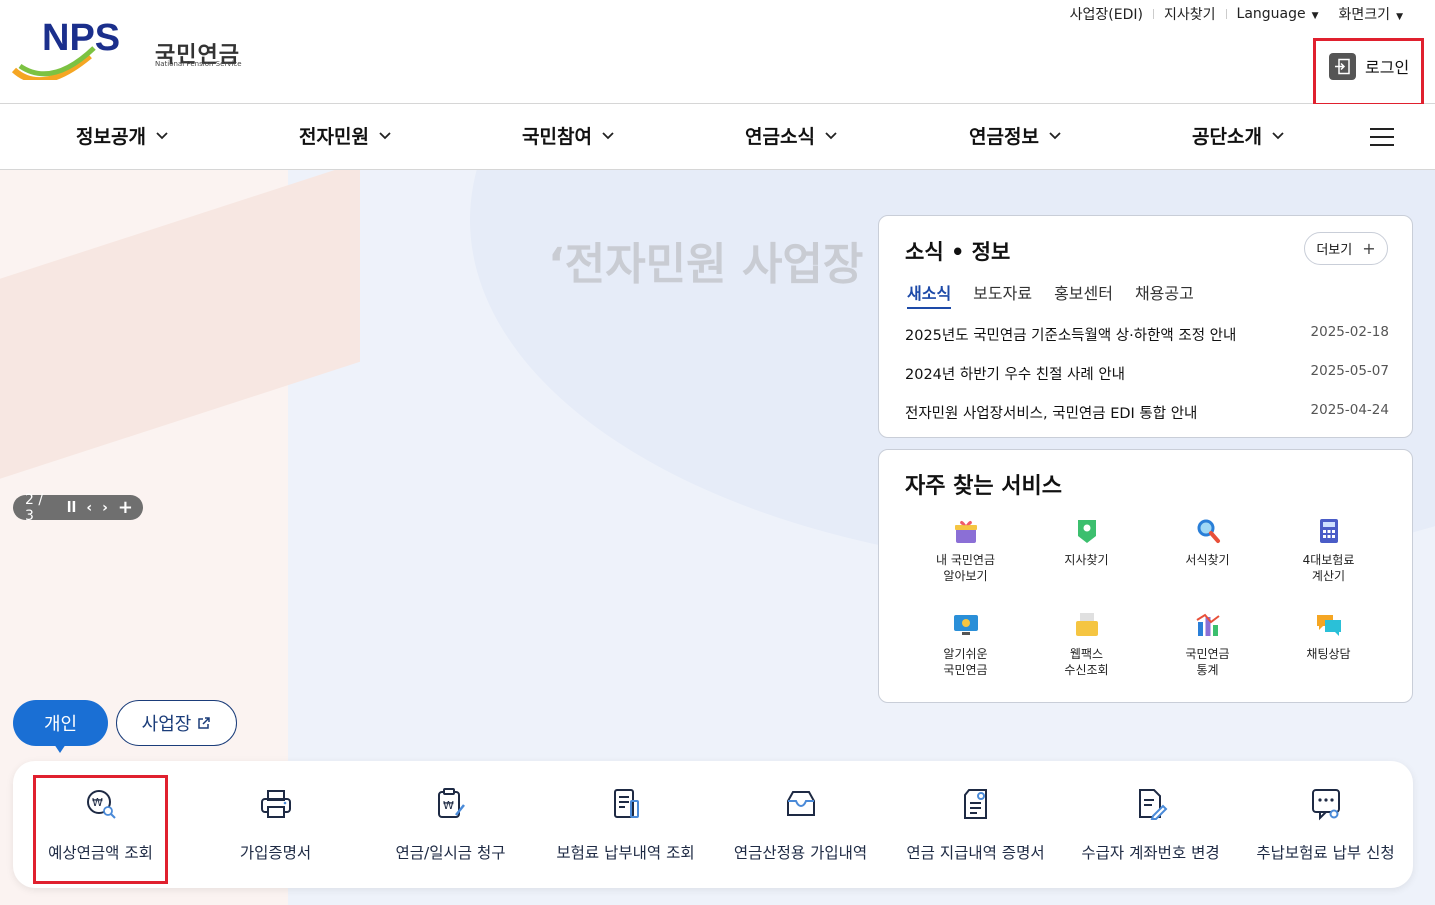 This screenshot has width=1435, height=905. Describe the element at coordinates (166, 724) in the screenshot. I see `tab-business-label: 사업장` at that location.